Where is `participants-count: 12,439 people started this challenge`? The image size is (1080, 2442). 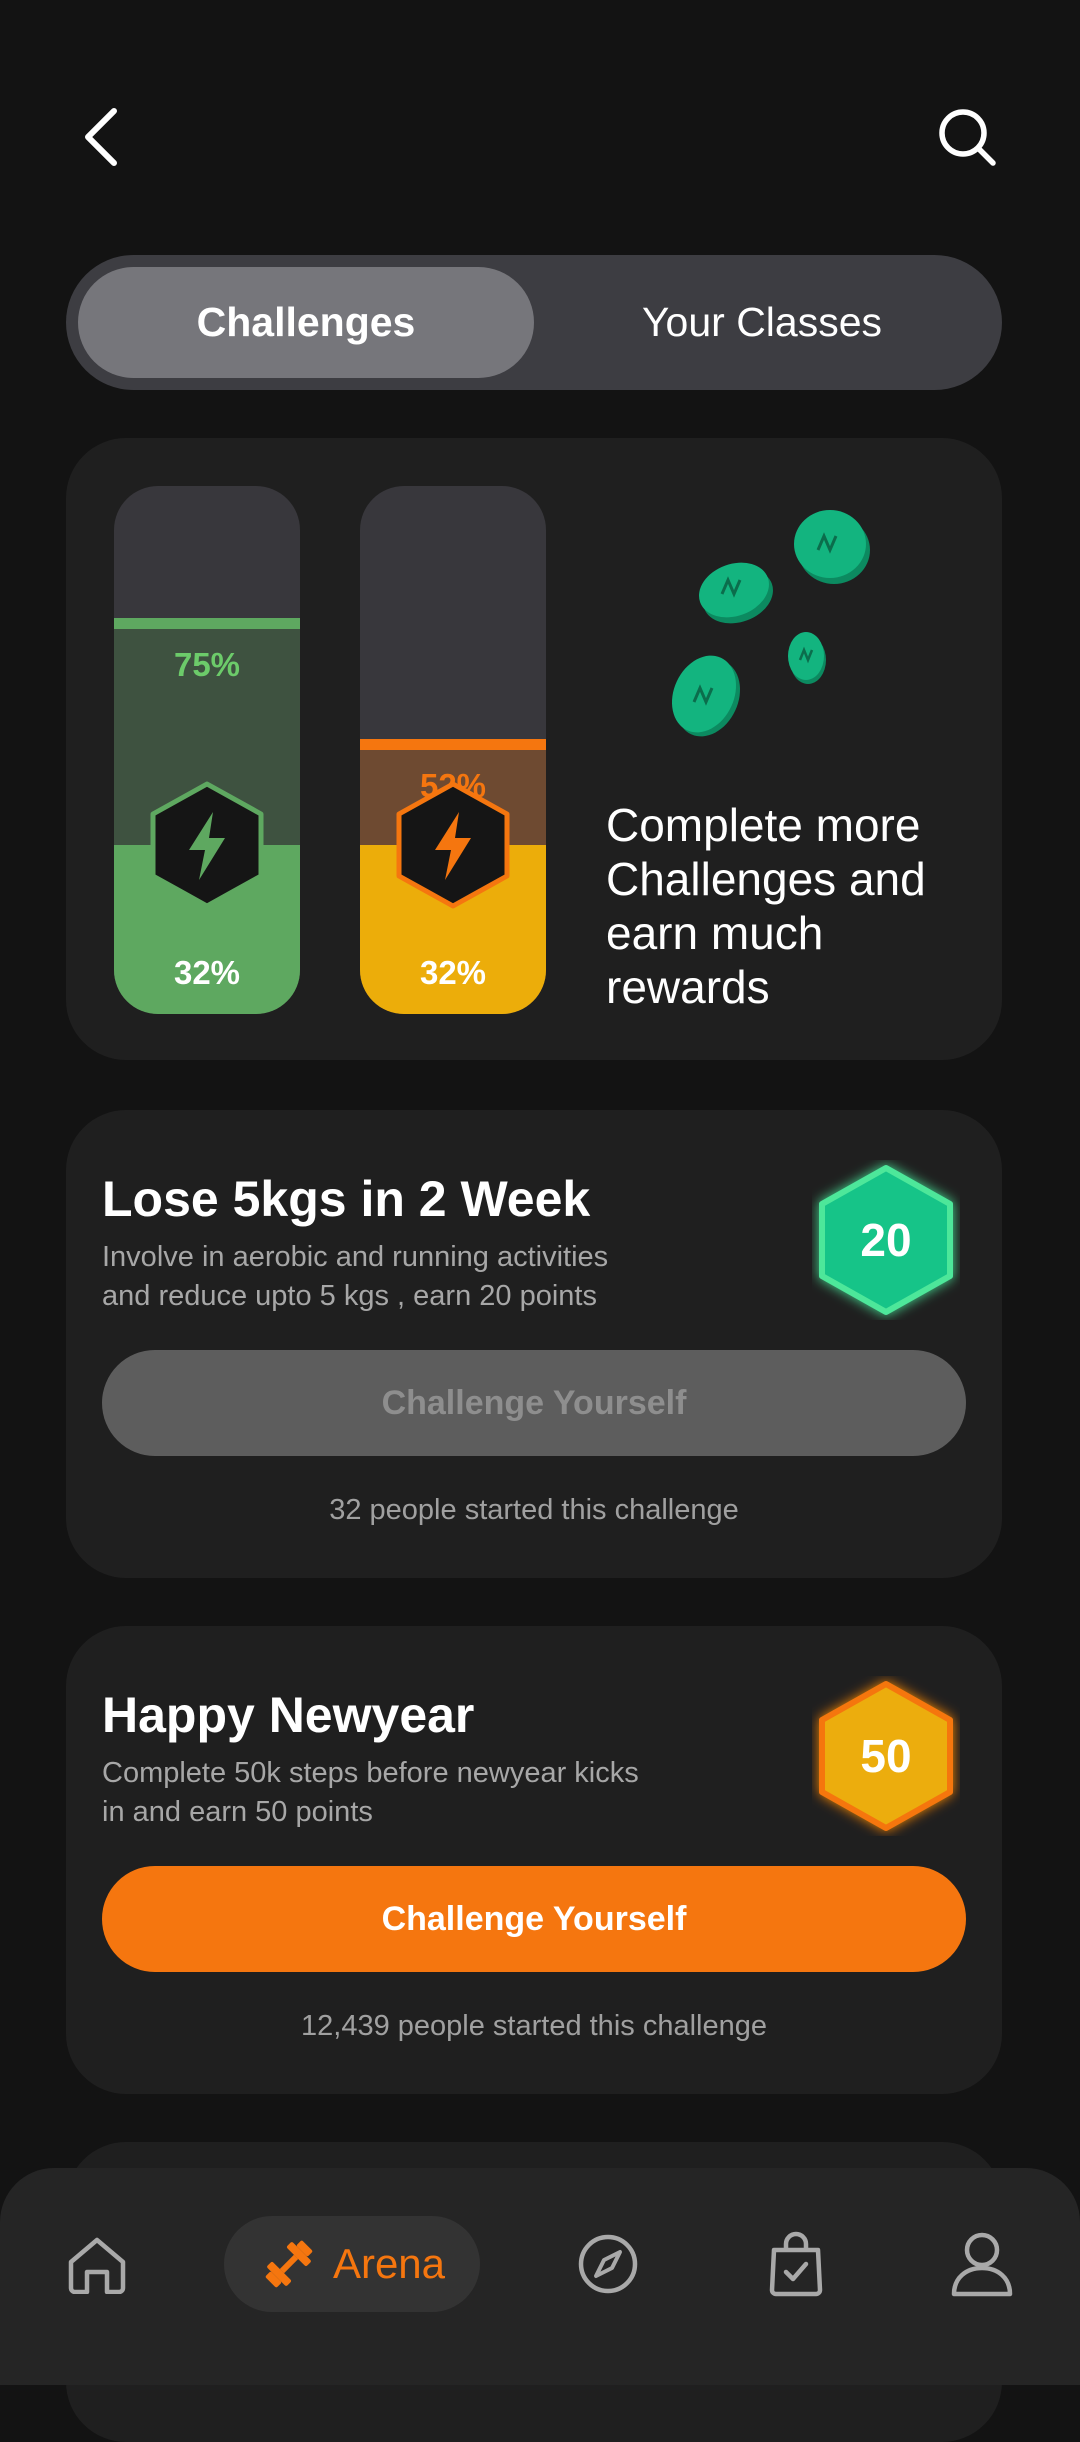
participants-count: 12,439 people started this challenge is located at coordinates (534, 2026).